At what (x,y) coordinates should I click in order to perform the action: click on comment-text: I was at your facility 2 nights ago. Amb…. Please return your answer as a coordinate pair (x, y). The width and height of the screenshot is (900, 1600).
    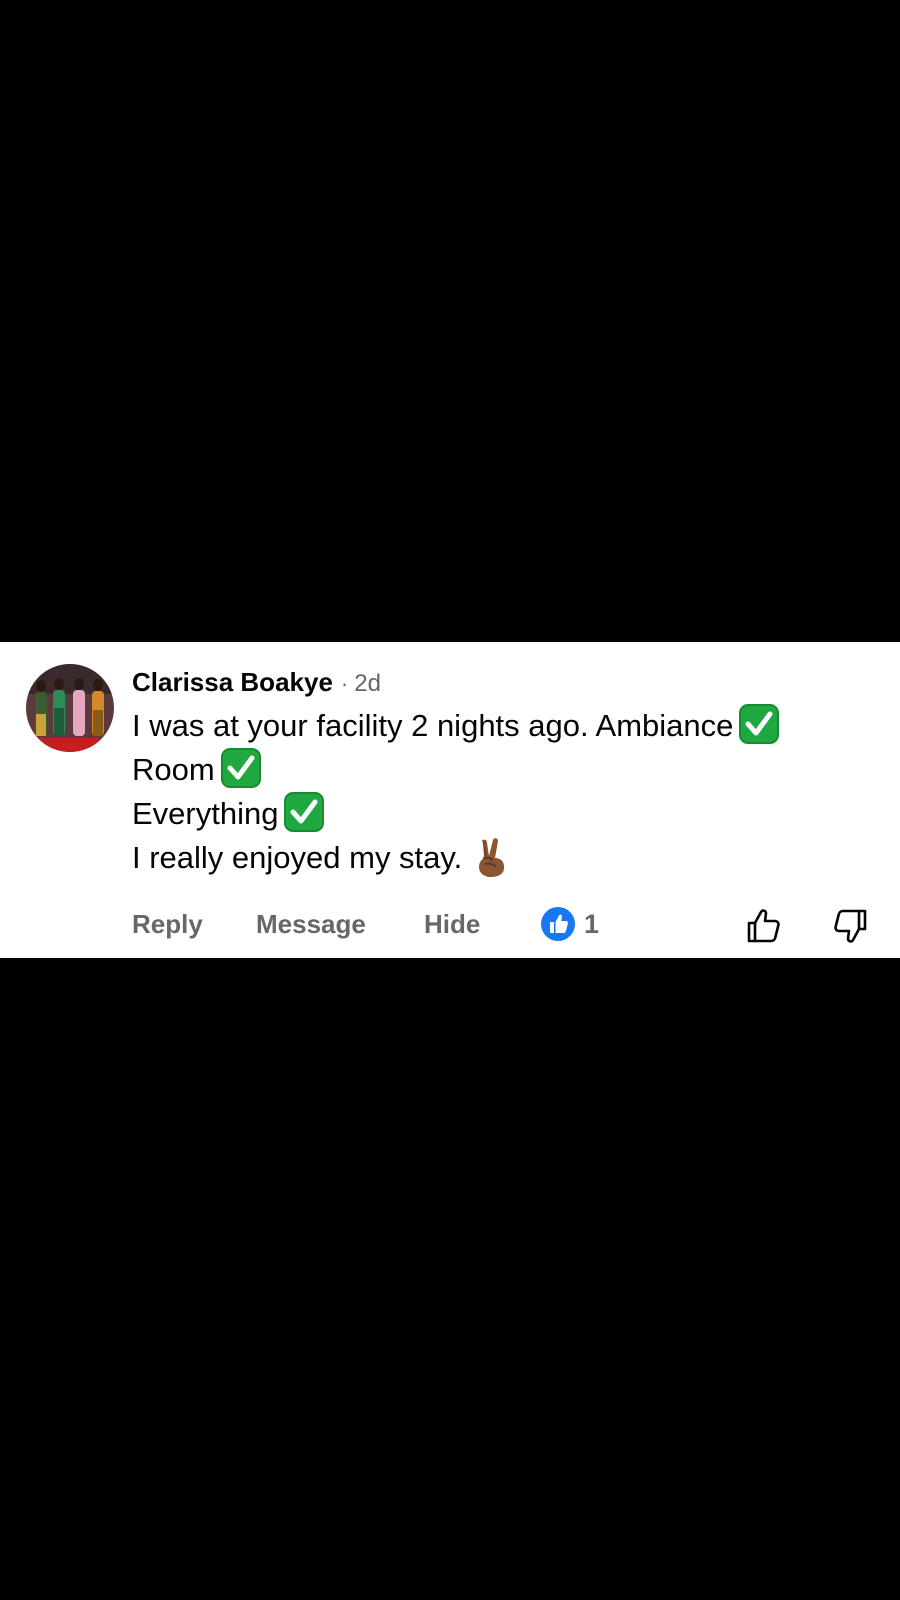
    Looking at the image, I should click on (502, 792).